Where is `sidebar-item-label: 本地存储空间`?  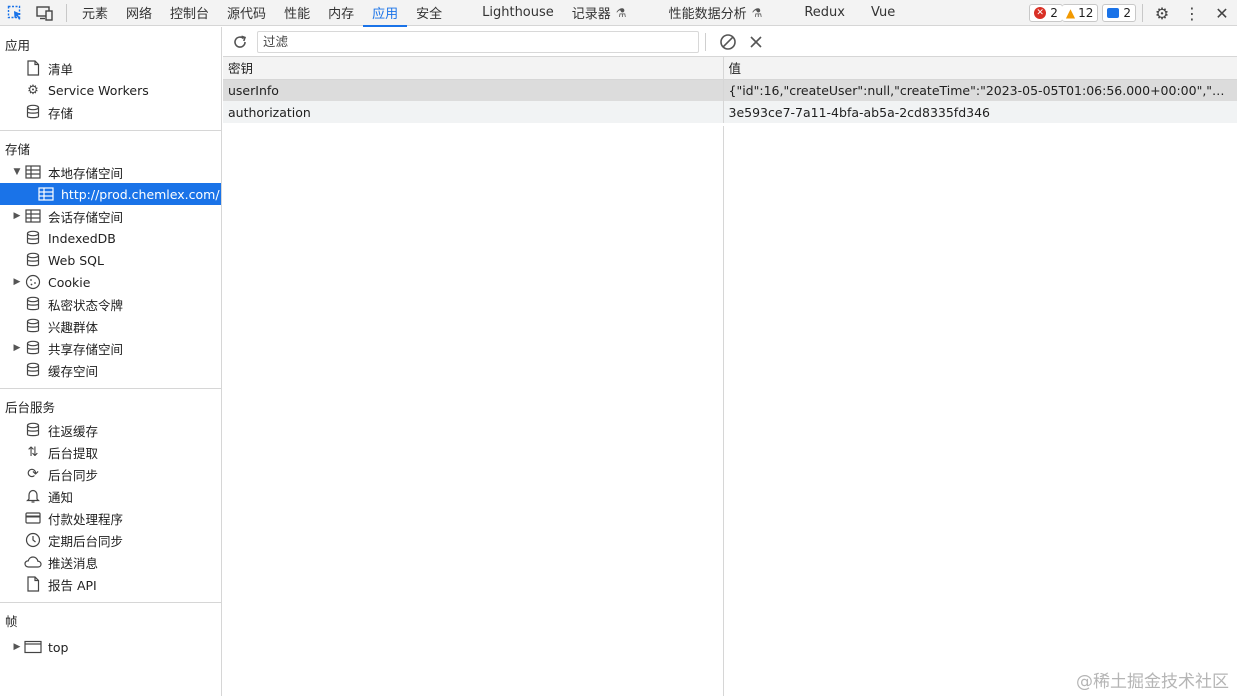
sidebar-item-label: 本地存储空间 is located at coordinates (86, 173).